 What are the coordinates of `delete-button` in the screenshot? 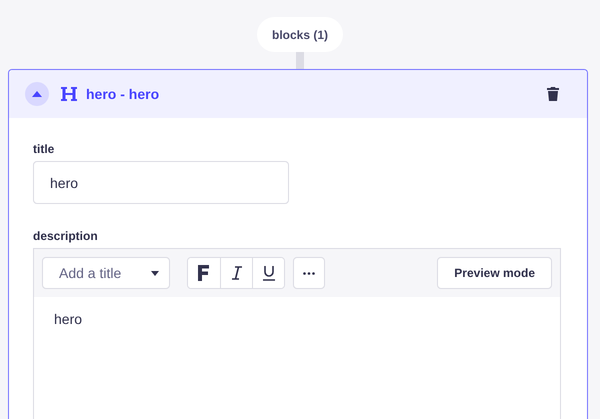 It's located at (553, 94).